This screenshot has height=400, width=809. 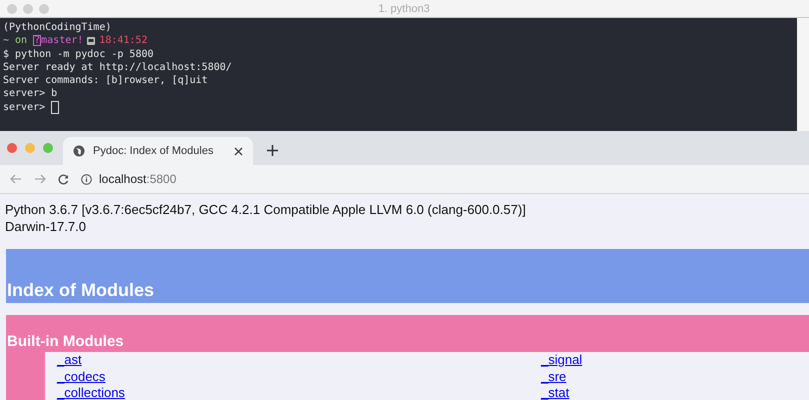 I want to click on terminal-text: (PythonCodingTime), so click(x=57, y=27).